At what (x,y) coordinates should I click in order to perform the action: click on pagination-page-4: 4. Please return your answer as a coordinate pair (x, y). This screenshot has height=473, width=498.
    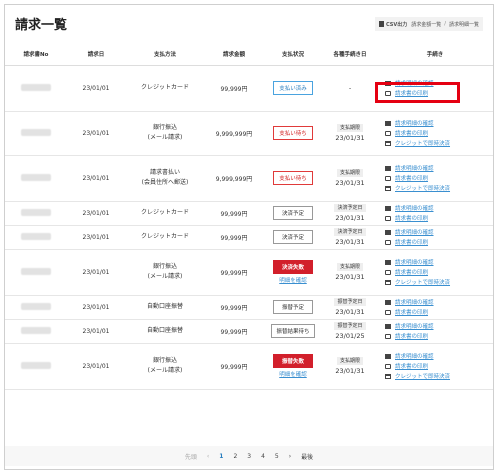
    Looking at the image, I should click on (263, 456).